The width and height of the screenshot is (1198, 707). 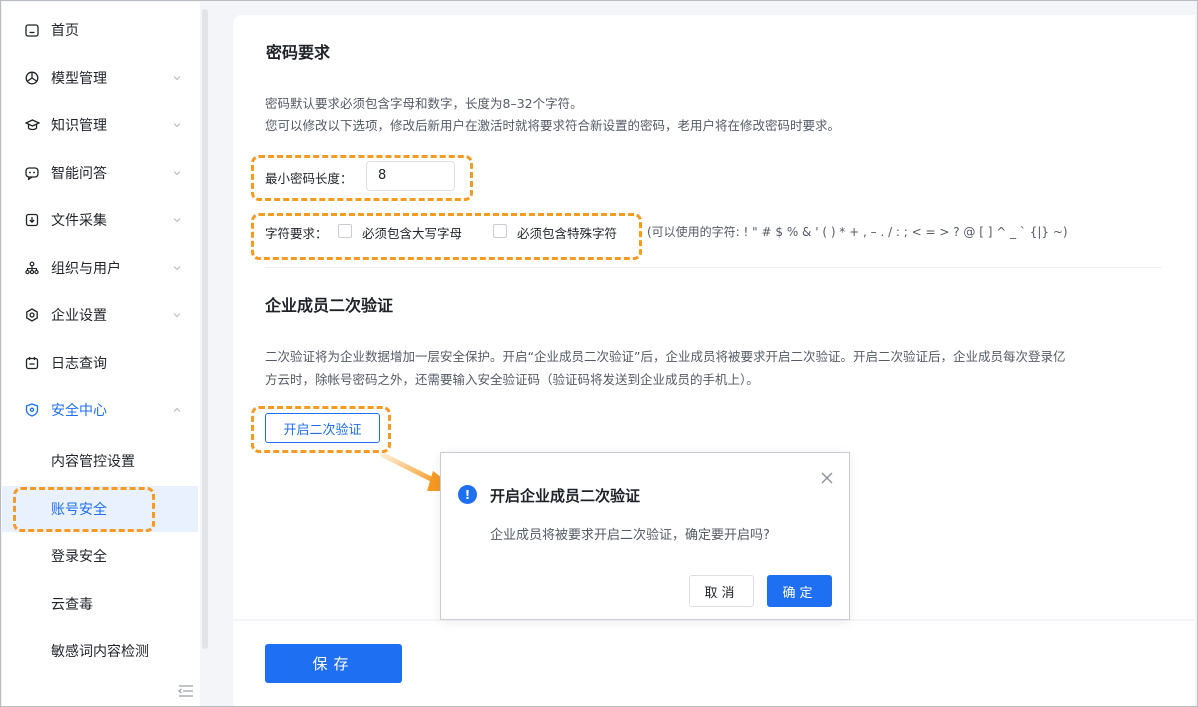 What do you see at coordinates (321, 429) in the screenshot?
I see `highlight-enable-button` at bounding box center [321, 429].